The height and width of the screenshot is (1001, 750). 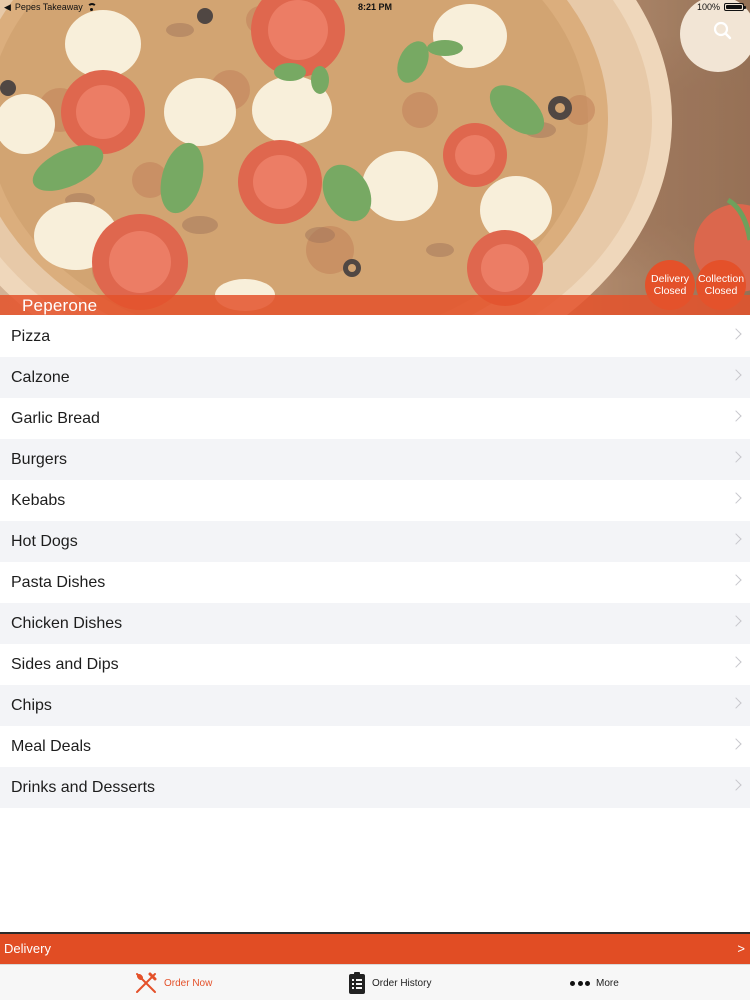 What do you see at coordinates (670, 278) in the screenshot?
I see `delivery-status-line1: Delivery` at bounding box center [670, 278].